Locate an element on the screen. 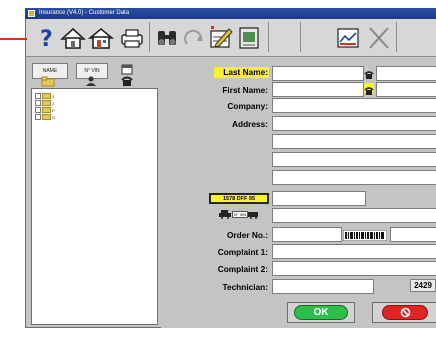 The height and width of the screenshot is (338, 436). first-name-field is located at coordinates (318, 89).